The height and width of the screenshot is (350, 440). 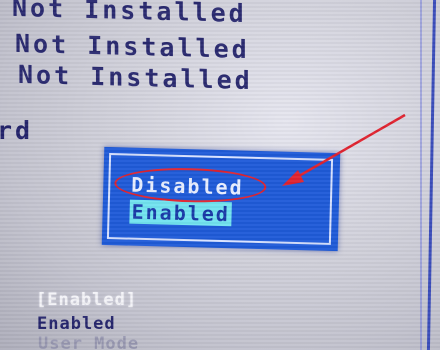 What do you see at coordinates (76, 324) in the screenshot?
I see `enabled-text: Enabled` at bounding box center [76, 324].